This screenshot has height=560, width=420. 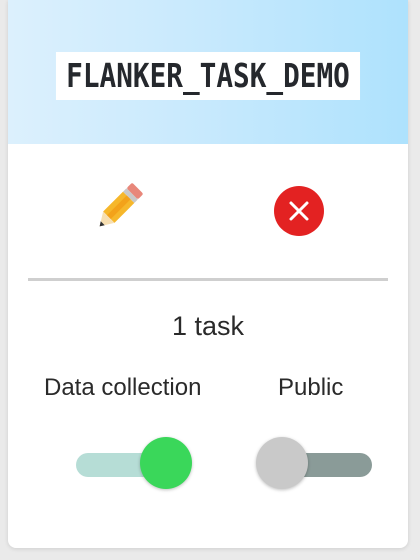 What do you see at coordinates (311, 387) in the screenshot?
I see `public-label: Public` at bounding box center [311, 387].